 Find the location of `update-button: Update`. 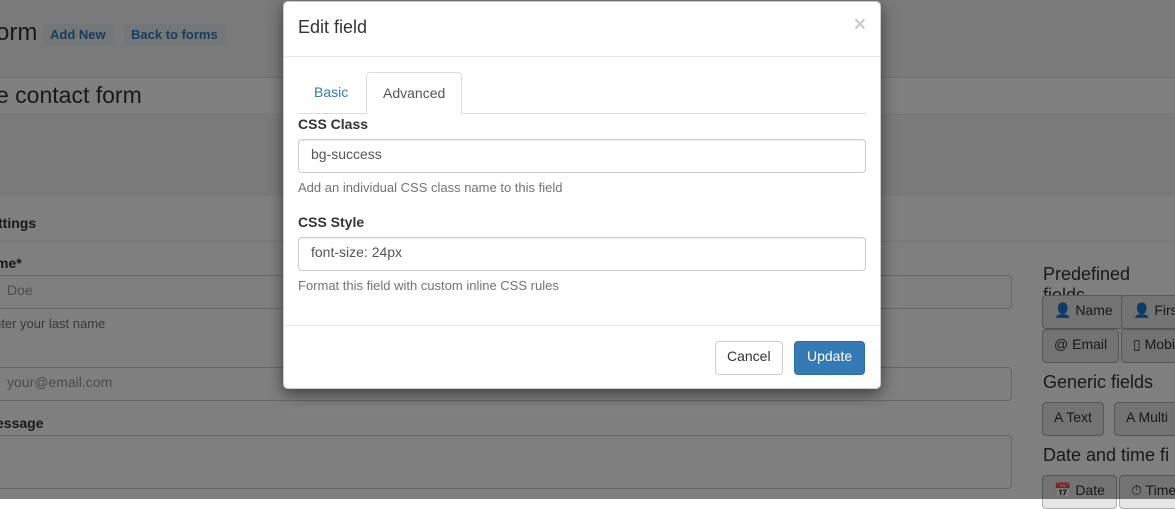

update-button: Update is located at coordinates (830, 358).